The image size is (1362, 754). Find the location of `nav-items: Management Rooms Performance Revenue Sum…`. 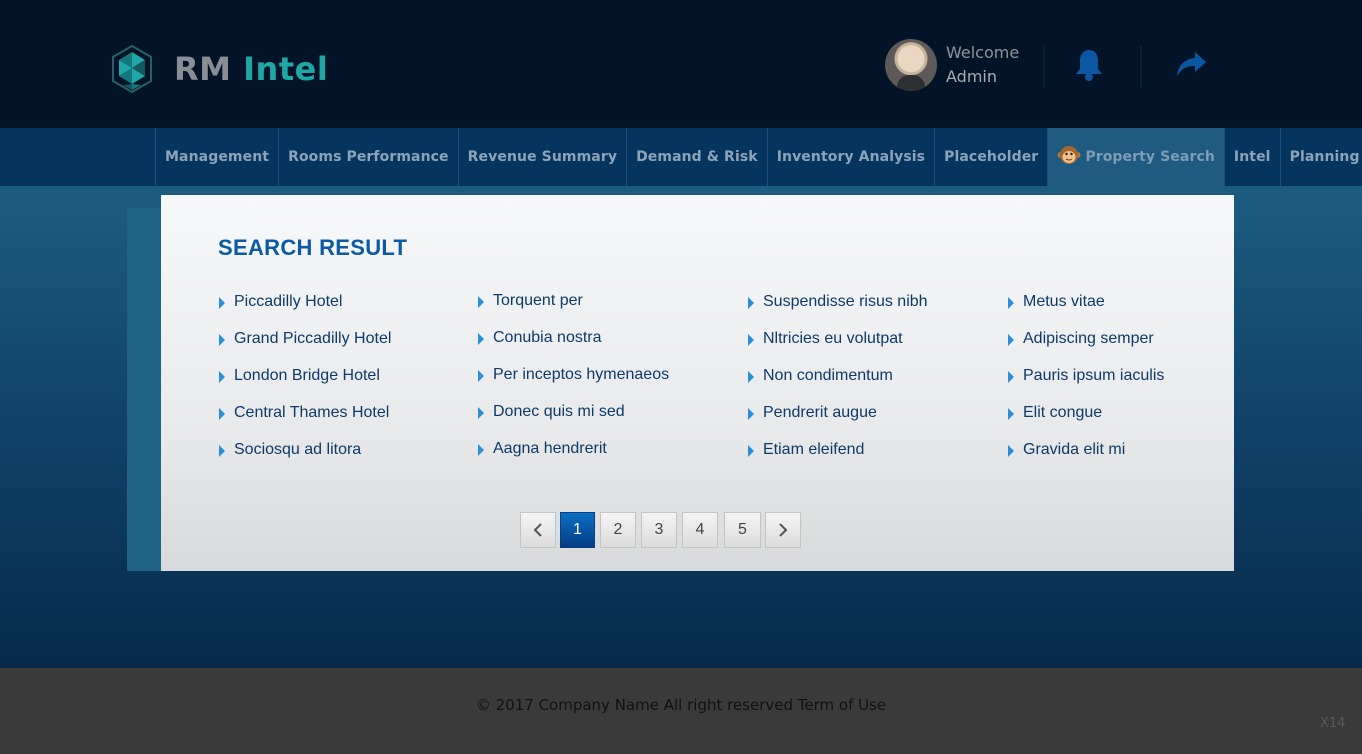

nav-items: Management Rooms Performance Revenue Sum… is located at coordinates (758, 157).